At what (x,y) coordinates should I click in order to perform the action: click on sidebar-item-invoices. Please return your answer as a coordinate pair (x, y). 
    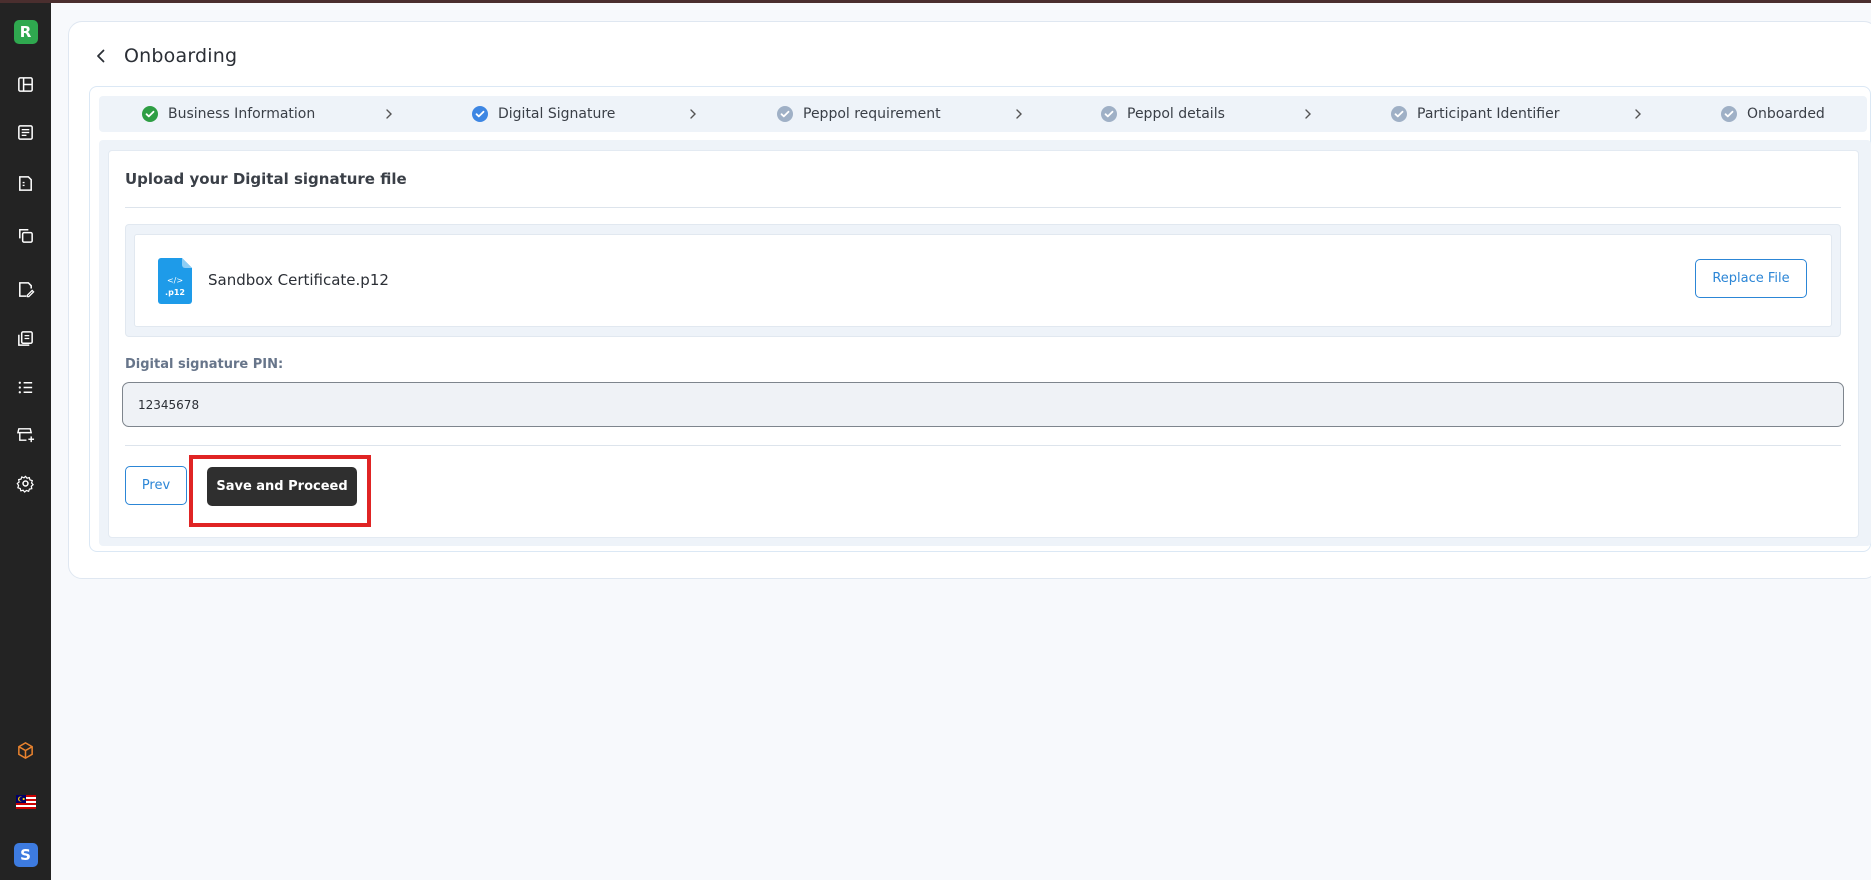
    Looking at the image, I should click on (25, 132).